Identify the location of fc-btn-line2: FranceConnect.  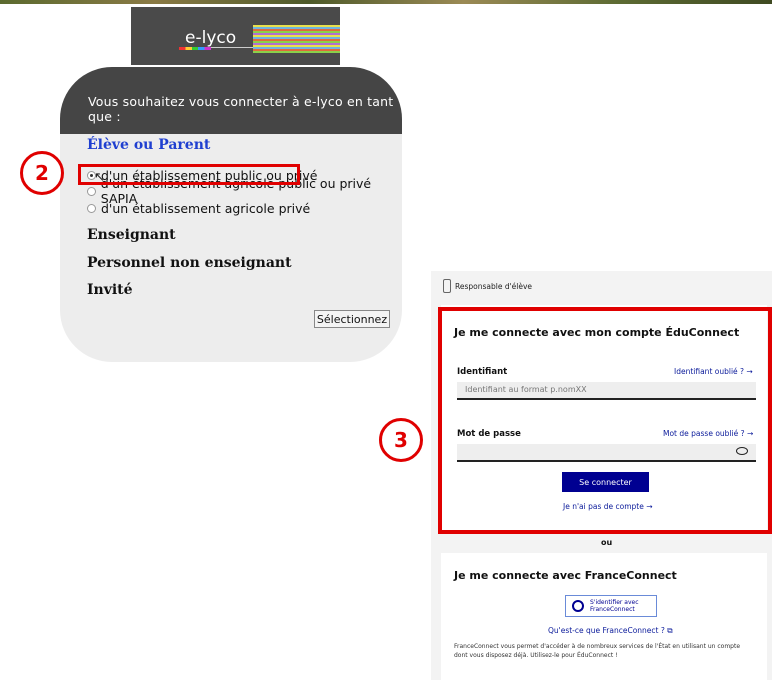
(612, 609).